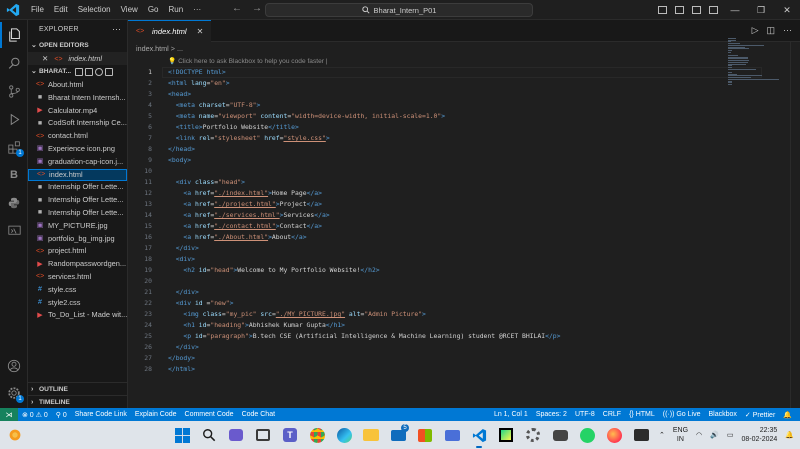 The height and width of the screenshot is (449, 800). Describe the element at coordinates (14, 366) in the screenshot. I see `account-icon` at that location.